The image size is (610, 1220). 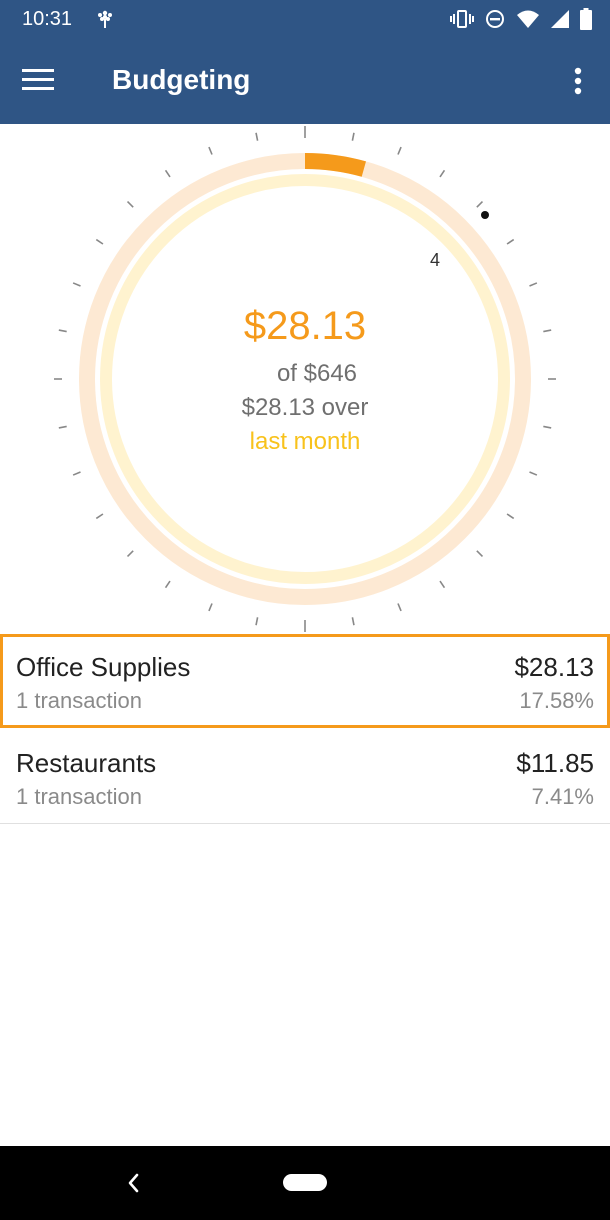 I want to click on dial-marker-dot, so click(x=485, y=215).